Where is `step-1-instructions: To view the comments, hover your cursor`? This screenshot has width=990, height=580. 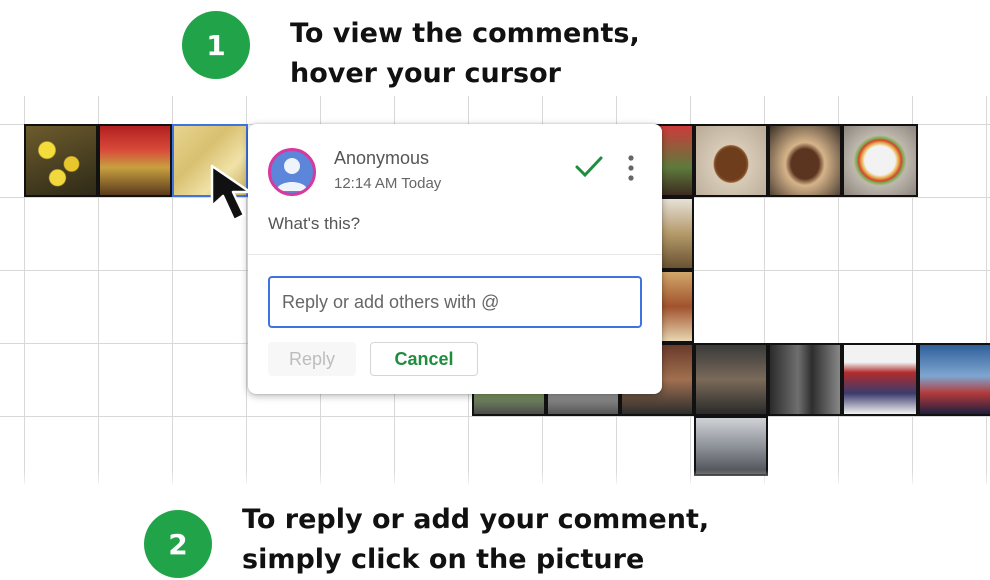
step-1-instructions: To view the comments, hover your cursor is located at coordinates (465, 54).